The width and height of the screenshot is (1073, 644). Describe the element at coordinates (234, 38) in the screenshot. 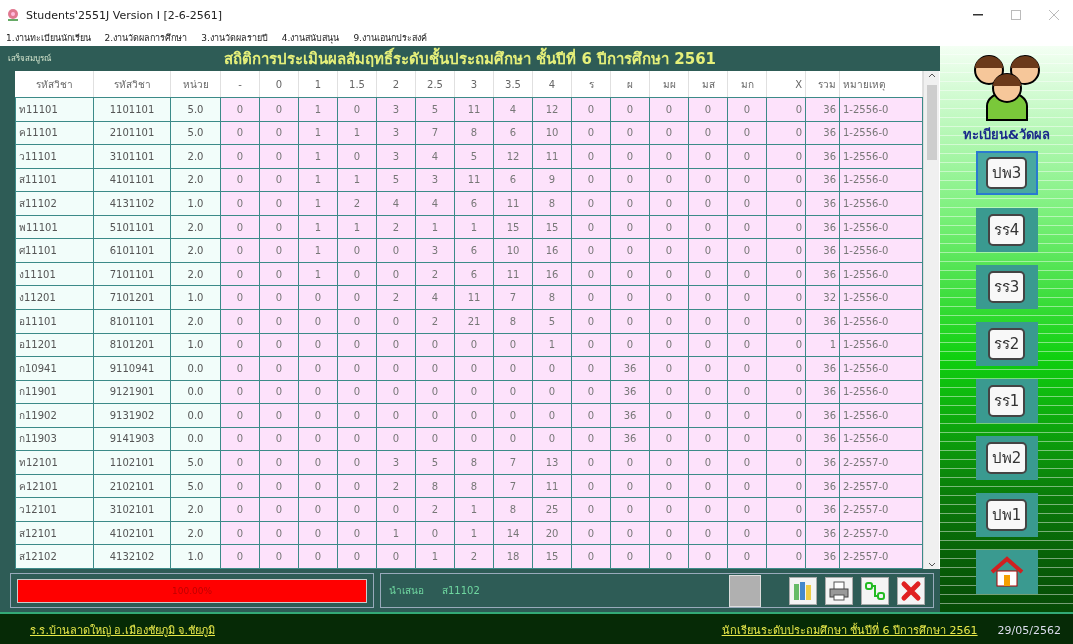

I see `menu-item: 3.งานวัดผลรายปี` at that location.